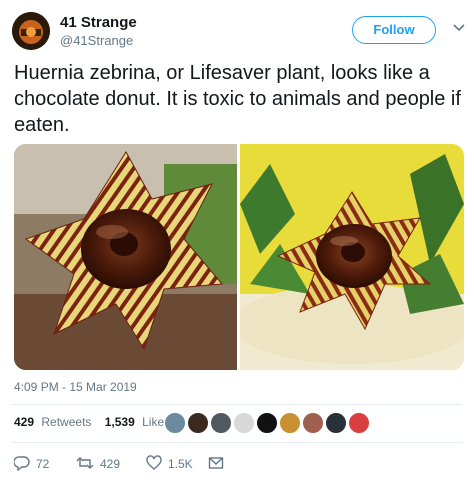 The width and height of the screenshot is (474, 495). What do you see at coordinates (43, 464) in the screenshot?
I see `reply-count: 72` at bounding box center [43, 464].